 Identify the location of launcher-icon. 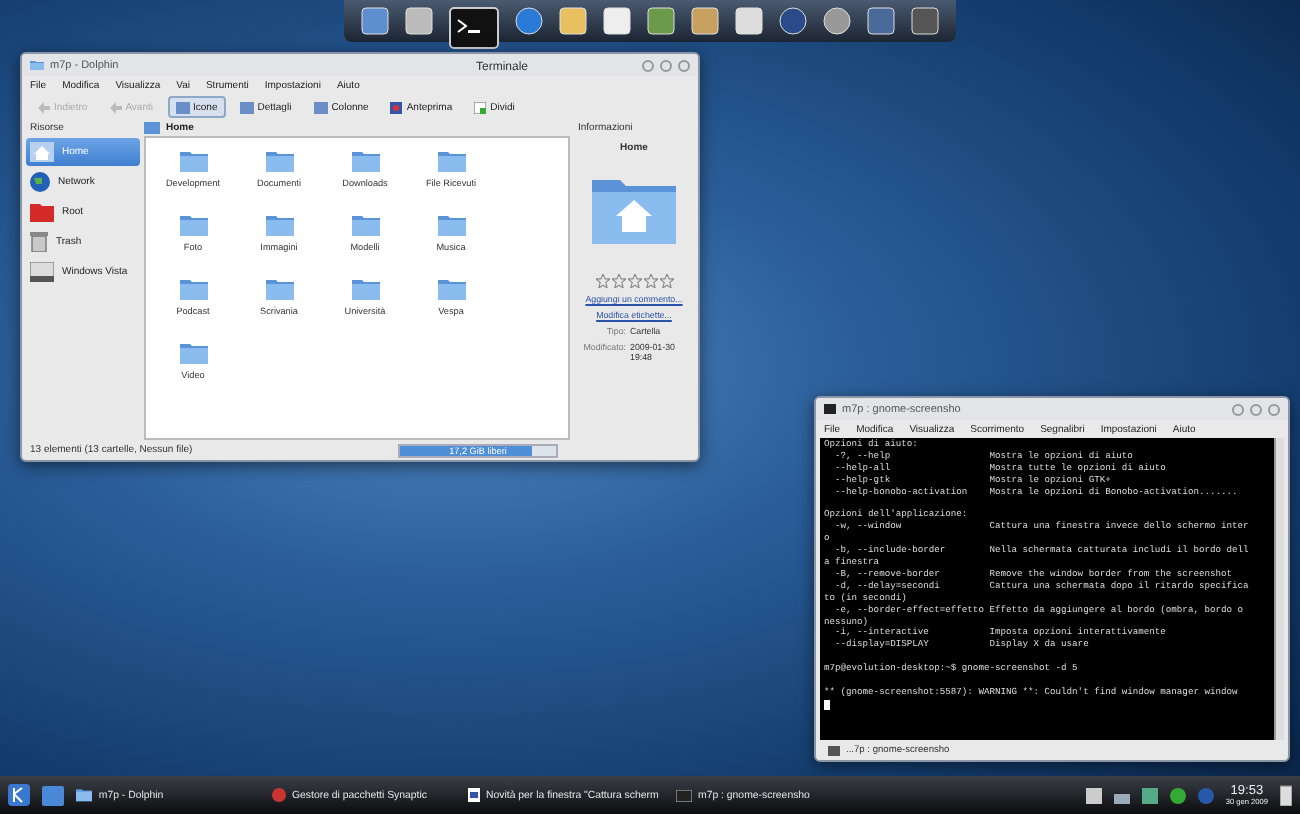
(19, 795).